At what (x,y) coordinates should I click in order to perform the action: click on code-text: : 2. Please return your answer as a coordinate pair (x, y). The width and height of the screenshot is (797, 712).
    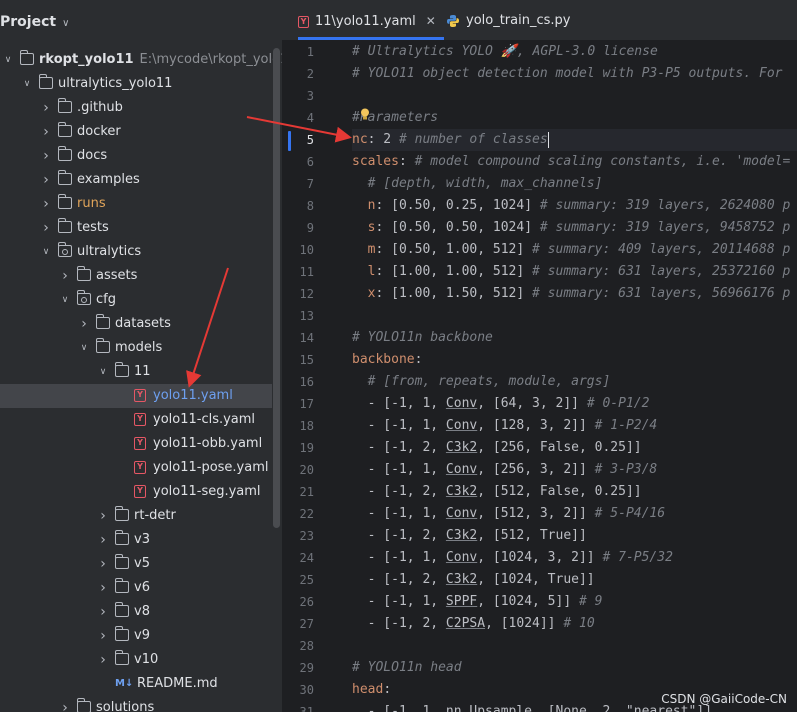
    Looking at the image, I should click on (383, 139).